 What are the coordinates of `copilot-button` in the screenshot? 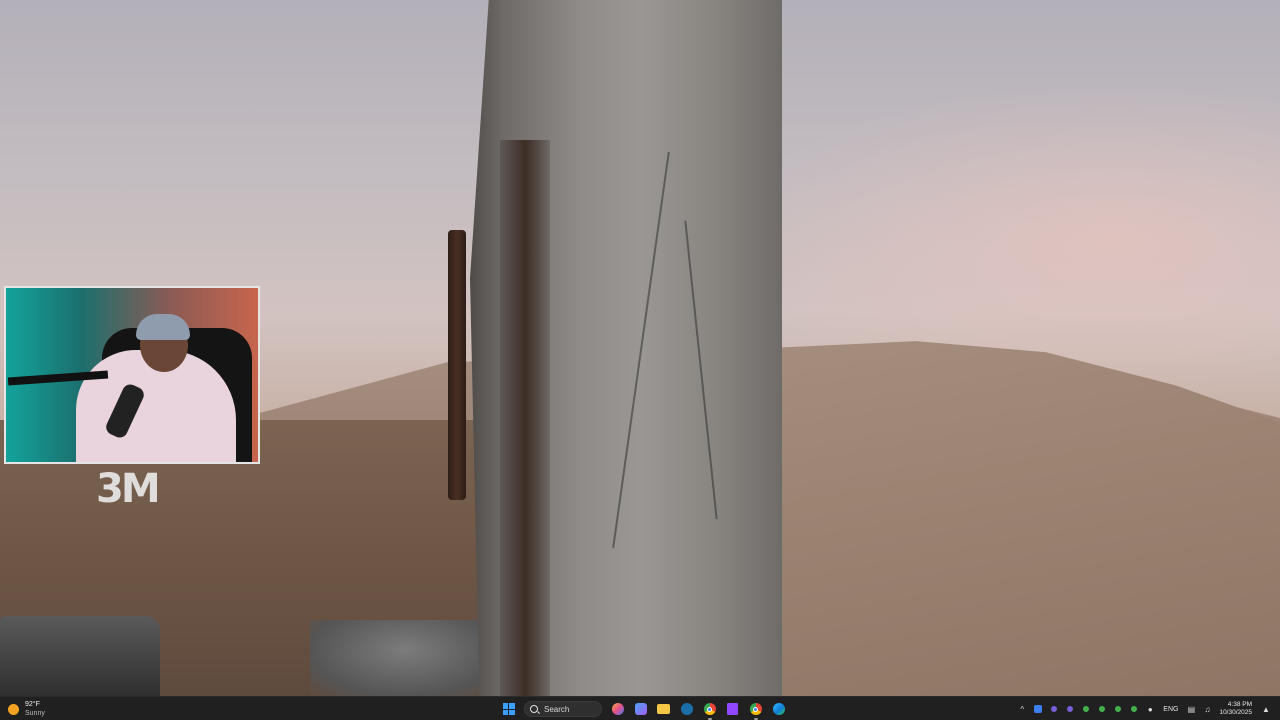 It's located at (618, 709).